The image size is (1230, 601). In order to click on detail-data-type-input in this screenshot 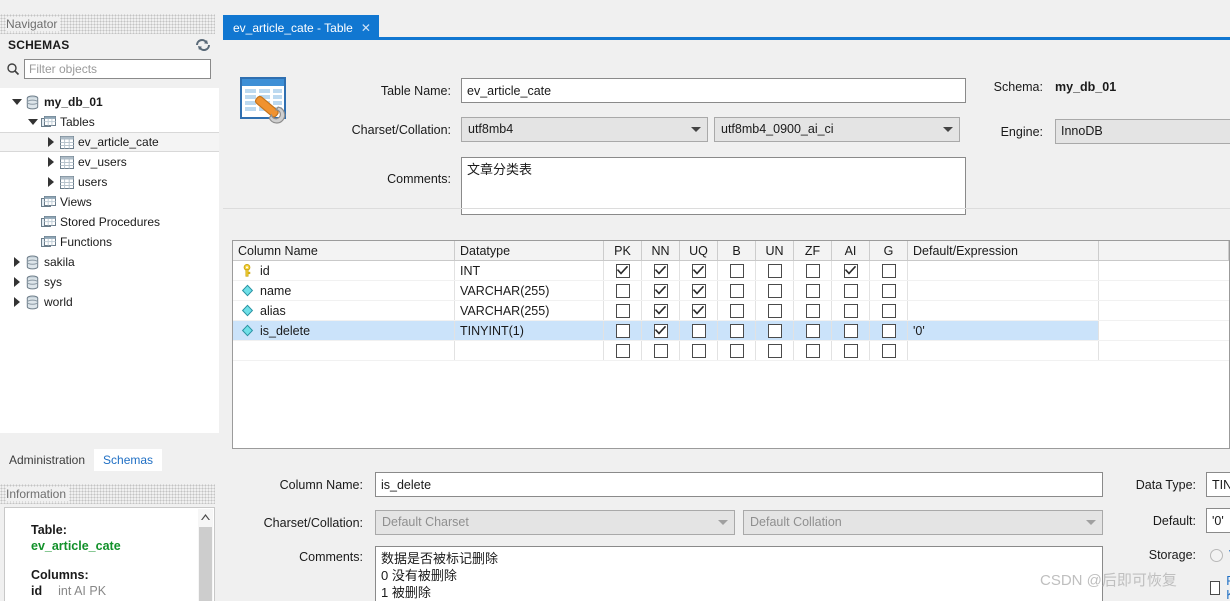, I will do `click(1218, 484)`.